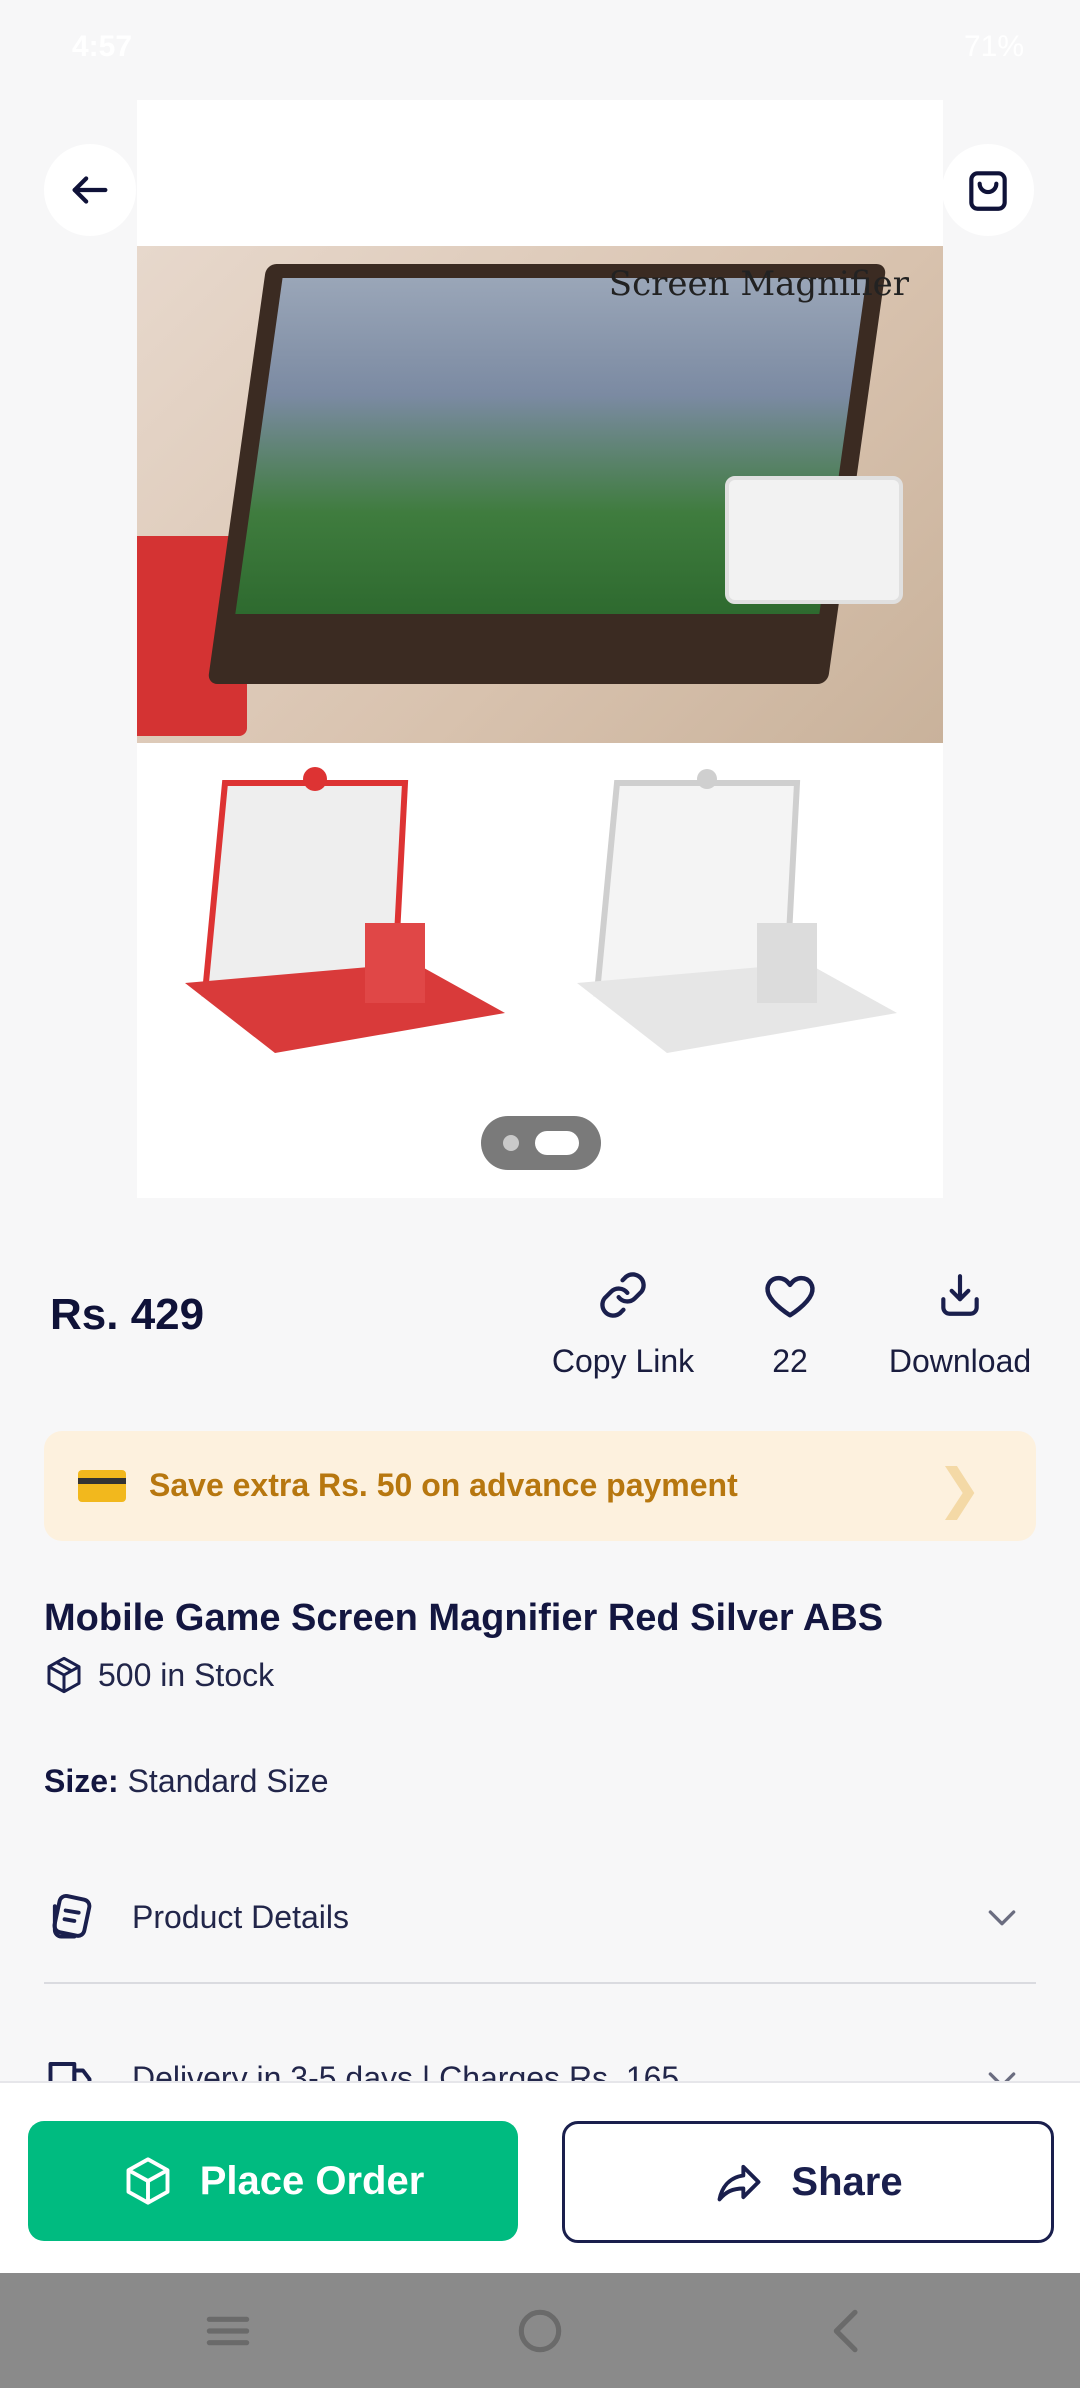  What do you see at coordinates (127, 1314) in the screenshot?
I see `product-price: Rs. 429` at bounding box center [127, 1314].